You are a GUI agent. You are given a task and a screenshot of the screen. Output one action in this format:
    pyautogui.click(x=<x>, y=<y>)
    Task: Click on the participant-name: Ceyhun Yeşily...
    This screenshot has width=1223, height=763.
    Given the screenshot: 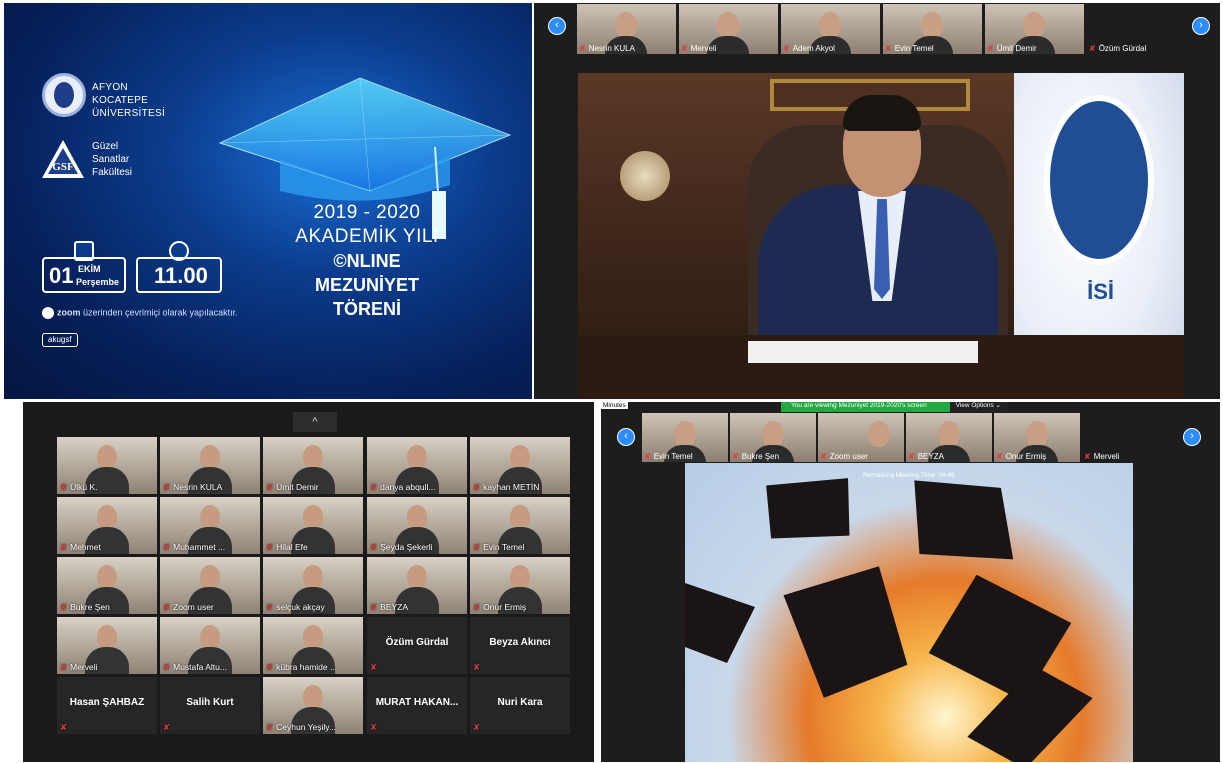 What is the action you would take?
    pyautogui.click(x=306, y=727)
    